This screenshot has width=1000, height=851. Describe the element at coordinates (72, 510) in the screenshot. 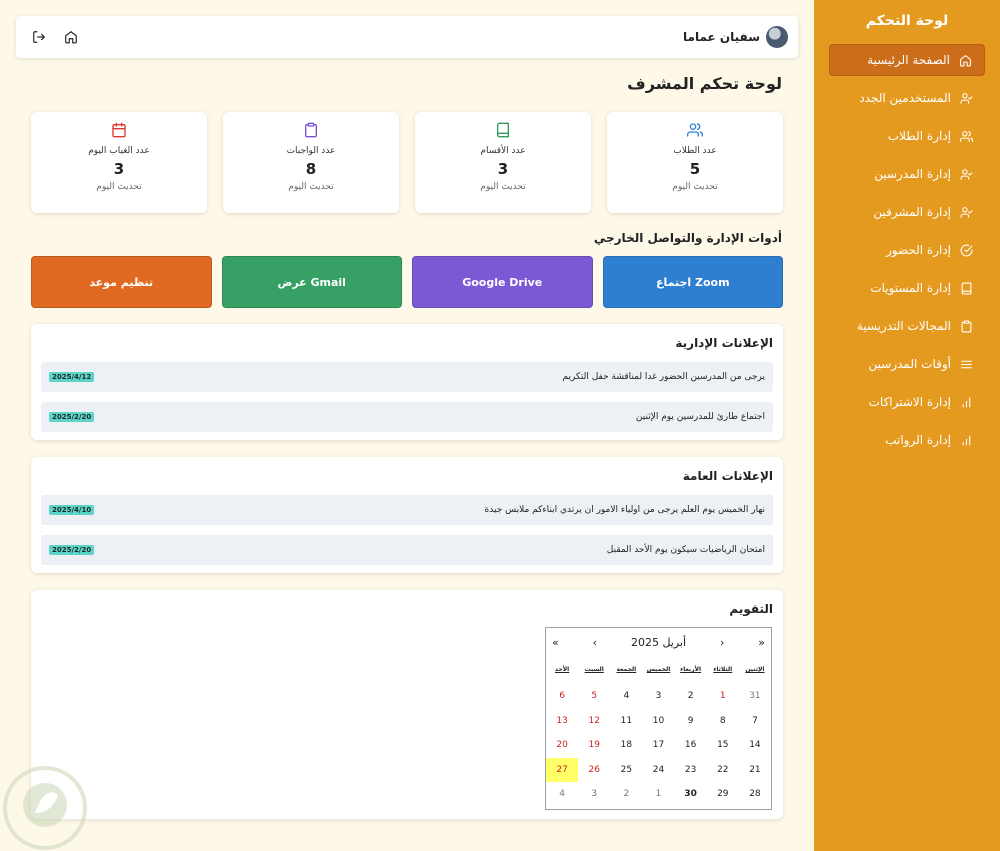

I see `announcement-date: 2025/4/10` at that location.